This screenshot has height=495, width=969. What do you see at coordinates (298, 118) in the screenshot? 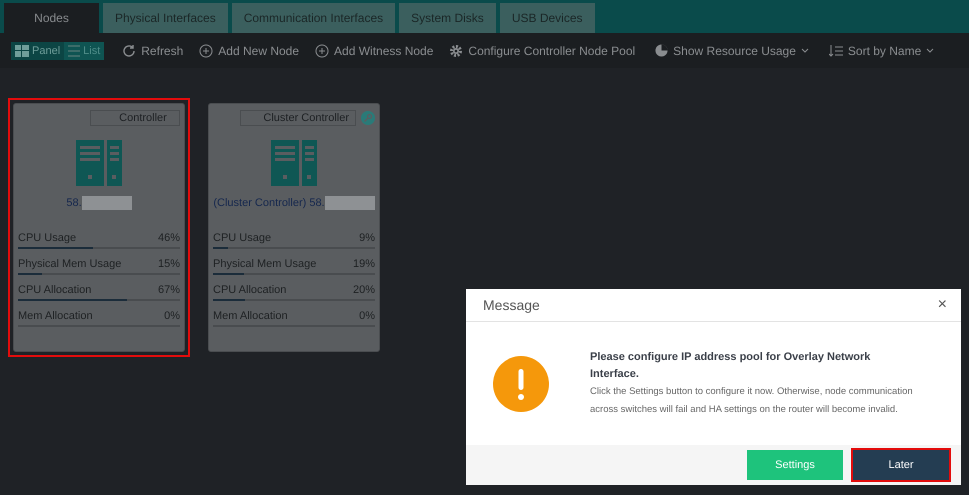
I see `role-label: Cluster Controller` at bounding box center [298, 118].